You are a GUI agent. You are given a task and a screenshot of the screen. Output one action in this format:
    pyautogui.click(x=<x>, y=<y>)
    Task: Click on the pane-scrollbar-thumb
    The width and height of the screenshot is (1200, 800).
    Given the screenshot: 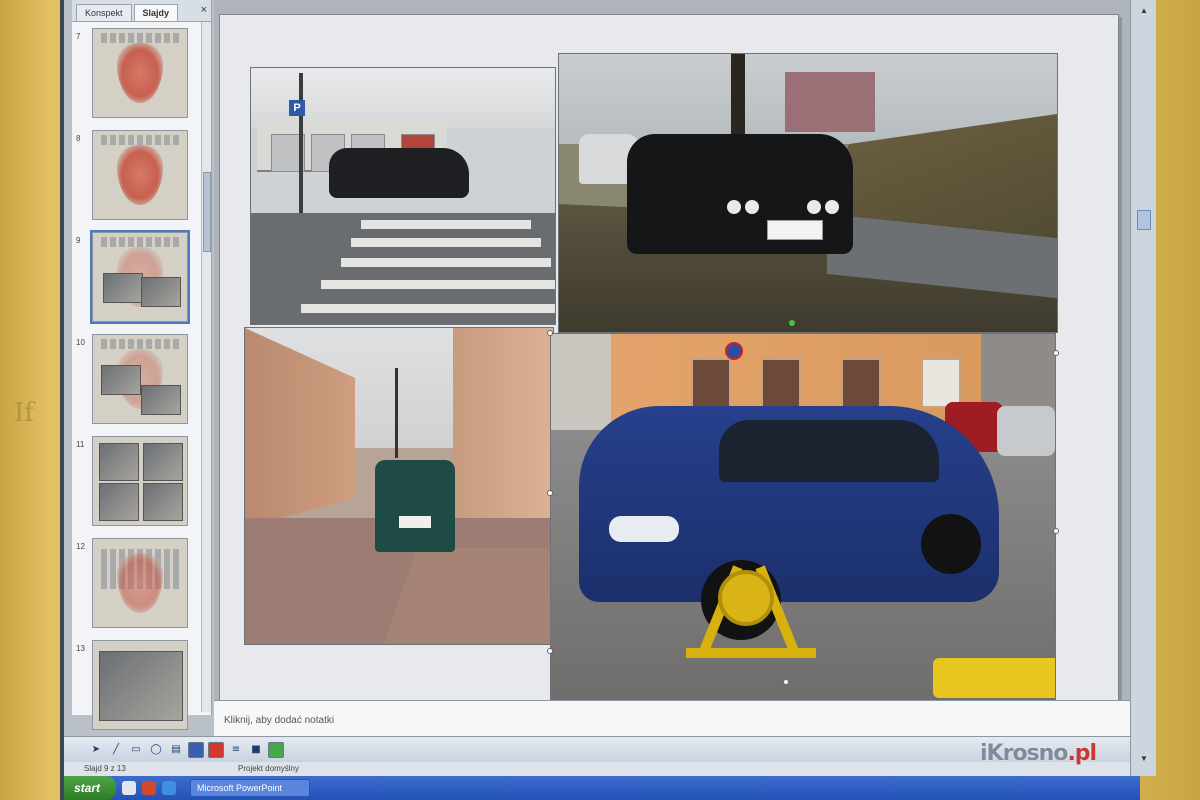 What is the action you would take?
    pyautogui.click(x=207, y=212)
    